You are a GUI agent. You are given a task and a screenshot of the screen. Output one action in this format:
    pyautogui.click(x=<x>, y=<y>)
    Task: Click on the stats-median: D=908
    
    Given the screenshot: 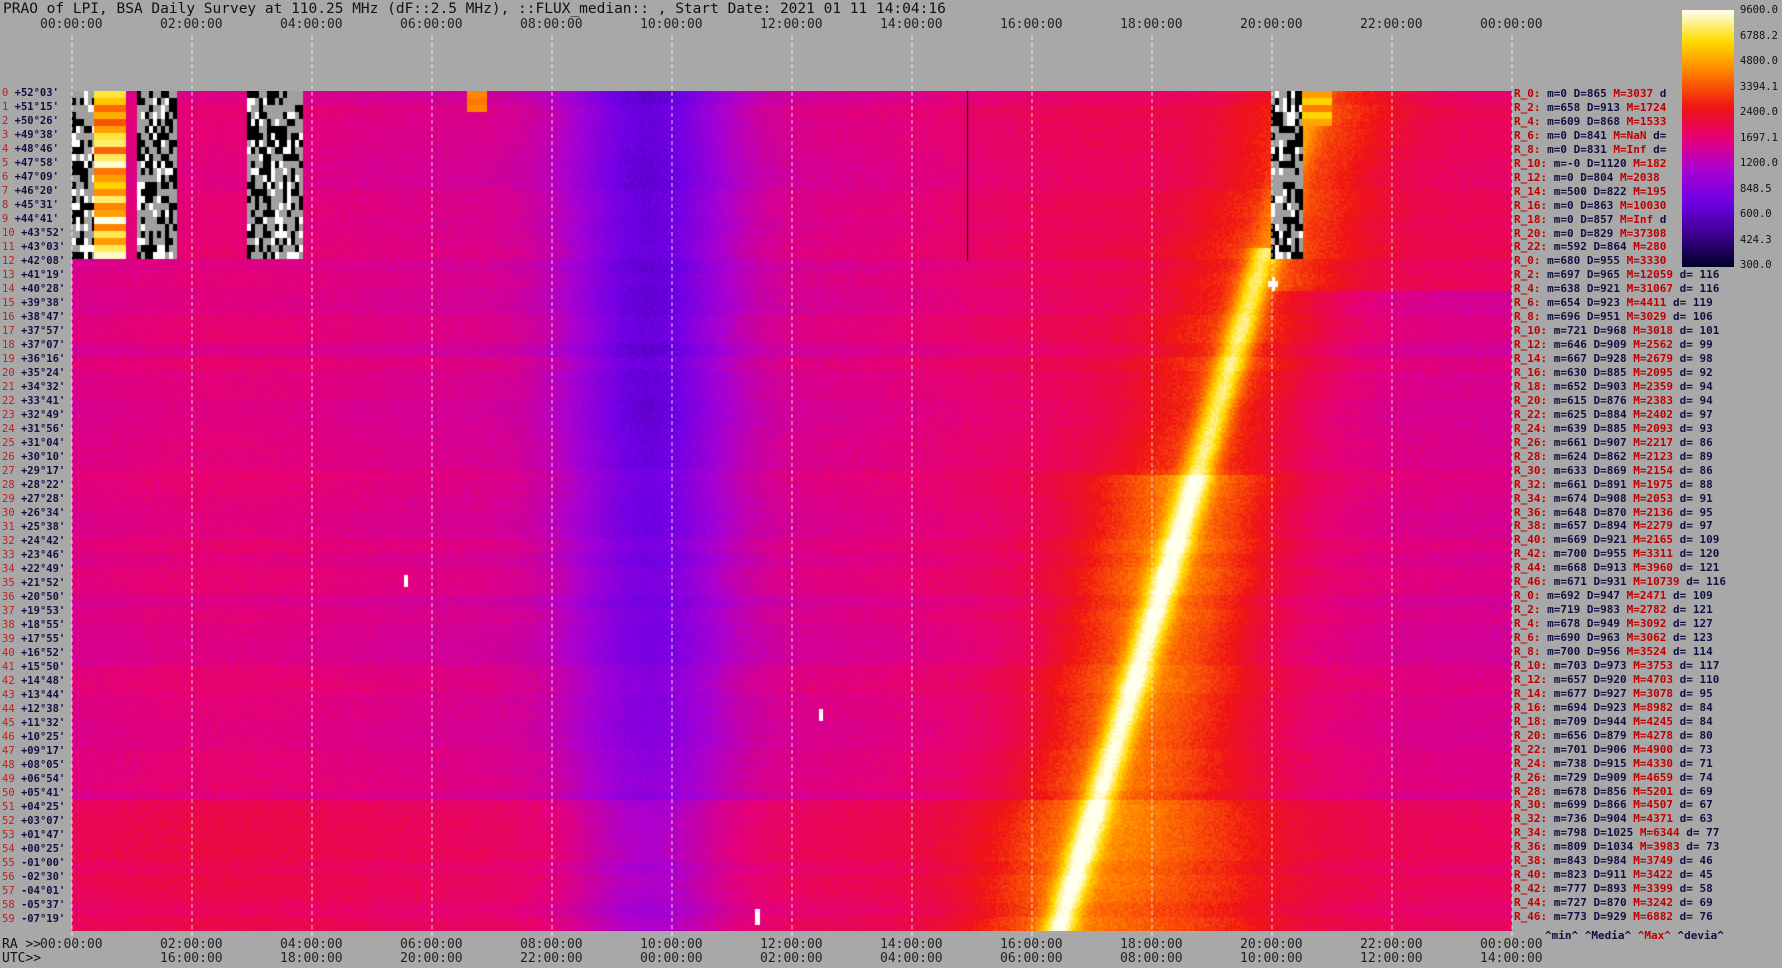 What is the action you would take?
    pyautogui.click(x=1610, y=498)
    